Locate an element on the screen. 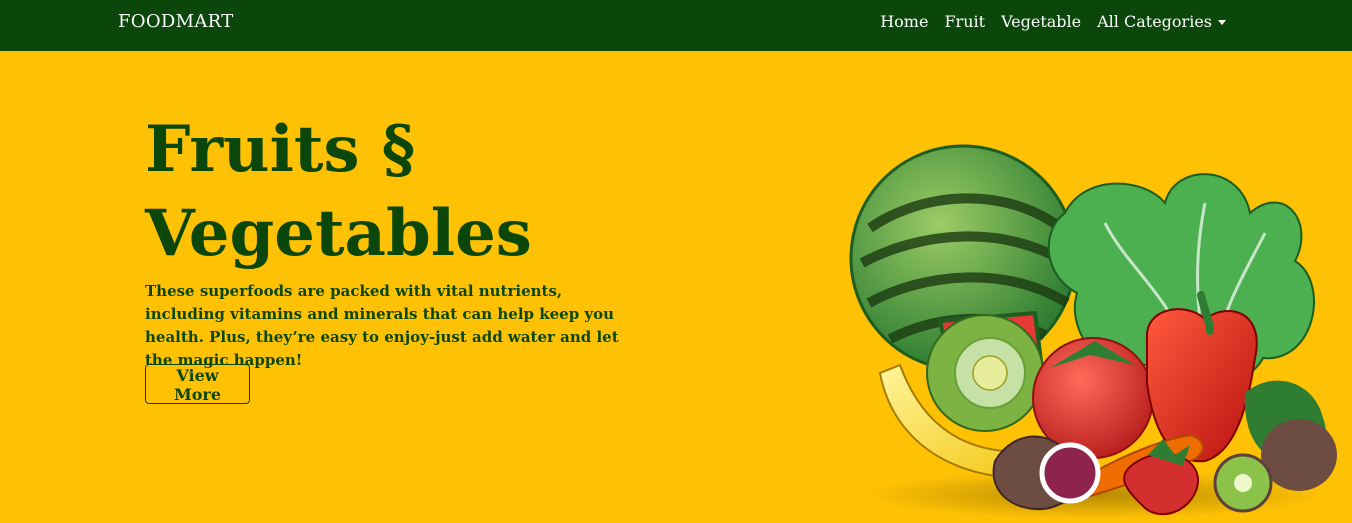  nav-dropdown-label: All Categories is located at coordinates (1154, 21).